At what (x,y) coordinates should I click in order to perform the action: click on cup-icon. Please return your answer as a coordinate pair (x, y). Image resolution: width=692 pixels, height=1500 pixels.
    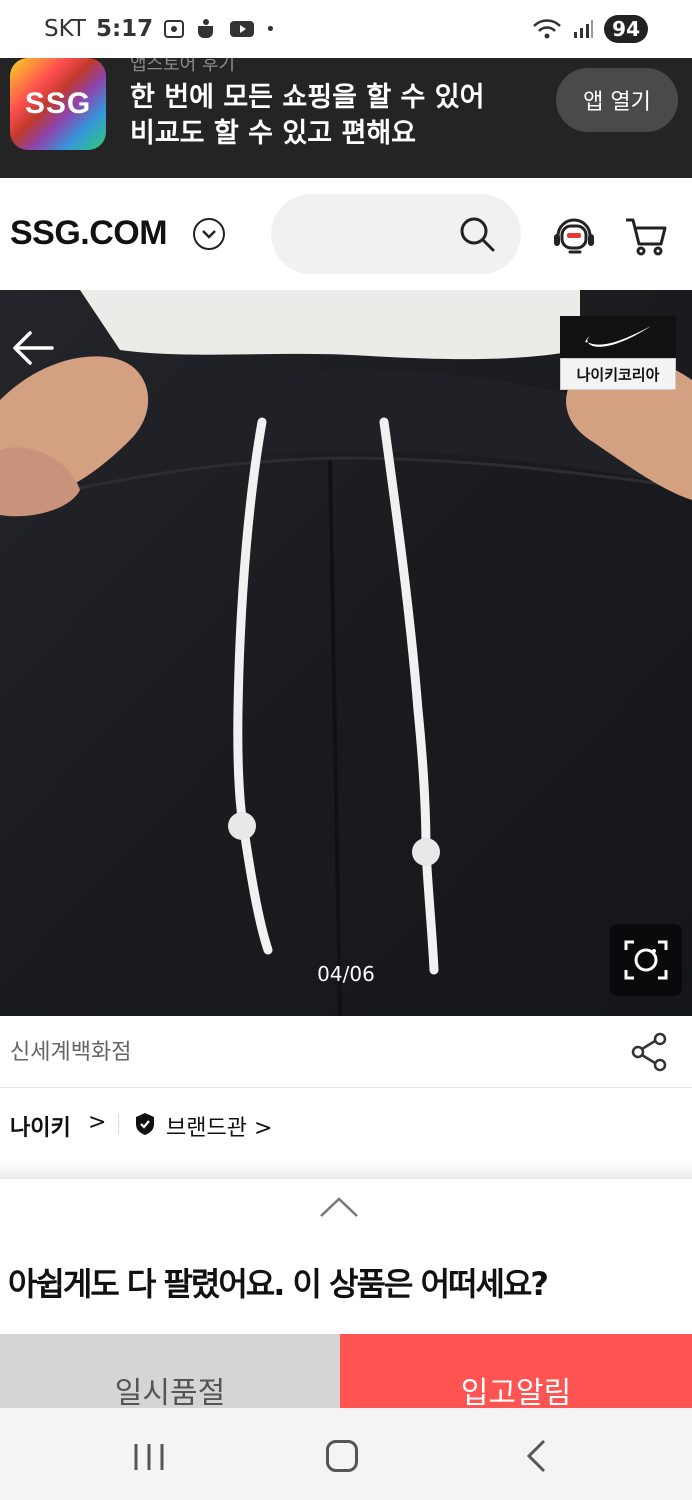
    Looking at the image, I should click on (206, 28).